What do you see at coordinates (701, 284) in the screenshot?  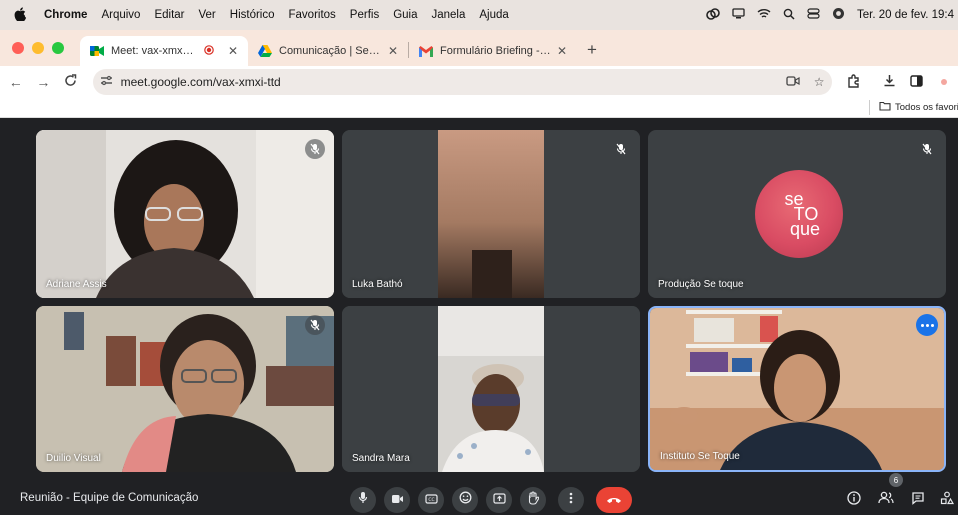 I see `participant-name: Produção Se toque` at bounding box center [701, 284].